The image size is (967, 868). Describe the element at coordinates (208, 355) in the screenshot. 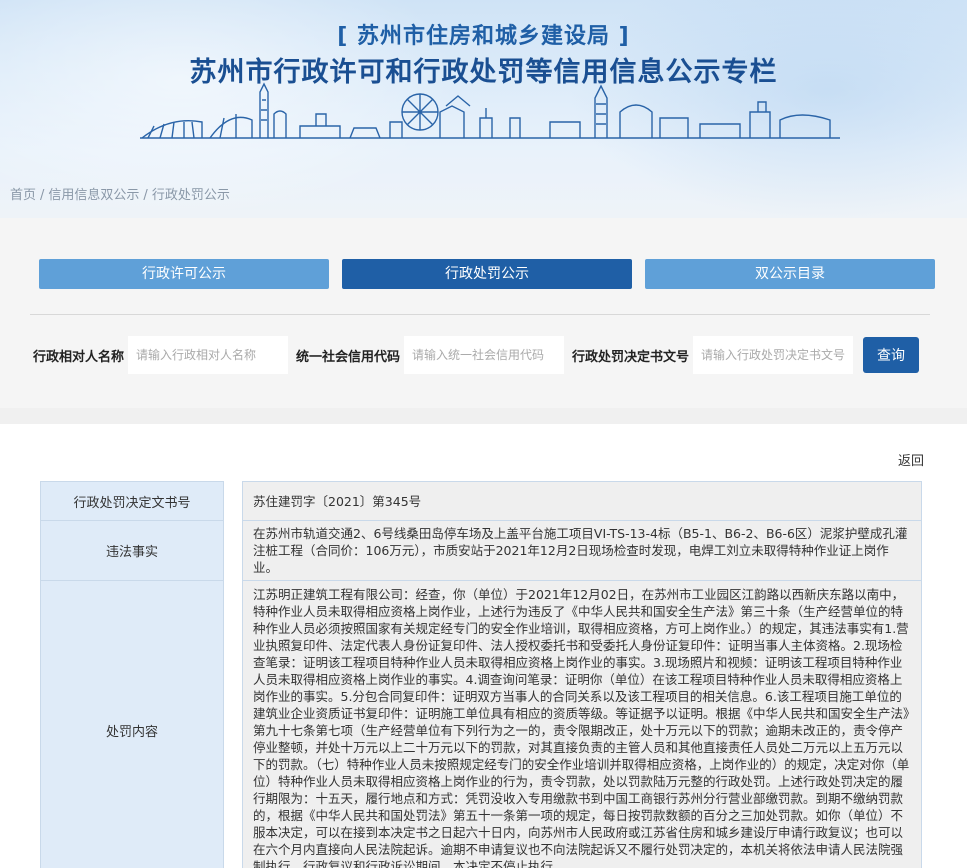

I see `counterparty-name-input` at that location.